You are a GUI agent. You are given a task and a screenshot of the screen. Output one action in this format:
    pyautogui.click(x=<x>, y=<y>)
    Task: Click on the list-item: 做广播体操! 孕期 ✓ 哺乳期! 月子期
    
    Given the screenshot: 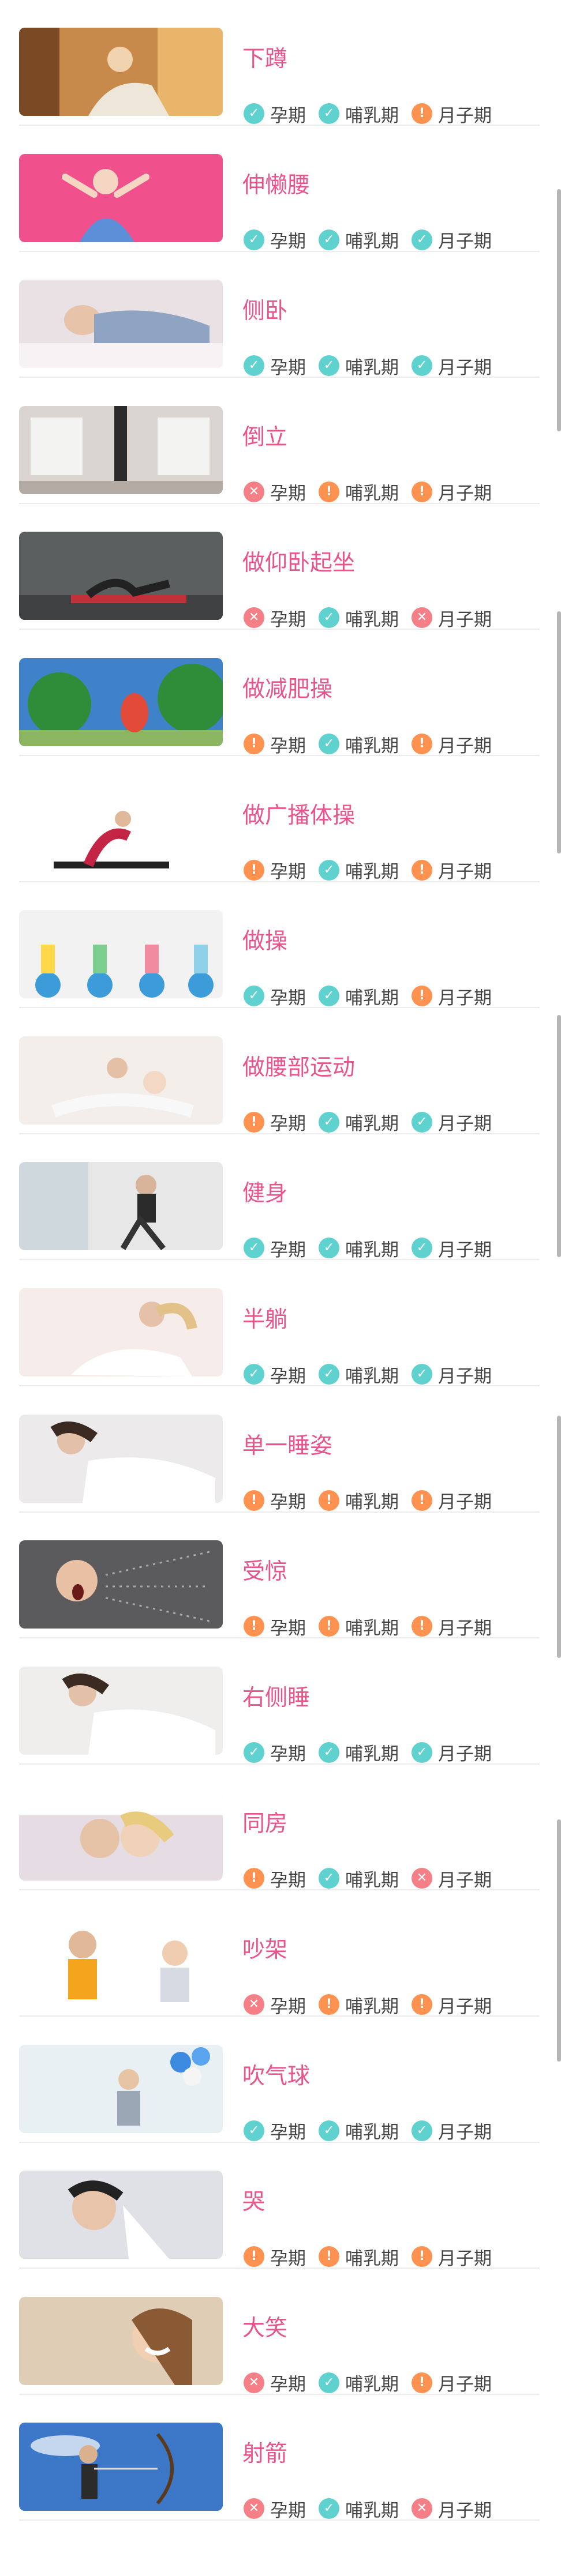 What is the action you would take?
    pyautogui.click(x=280, y=819)
    